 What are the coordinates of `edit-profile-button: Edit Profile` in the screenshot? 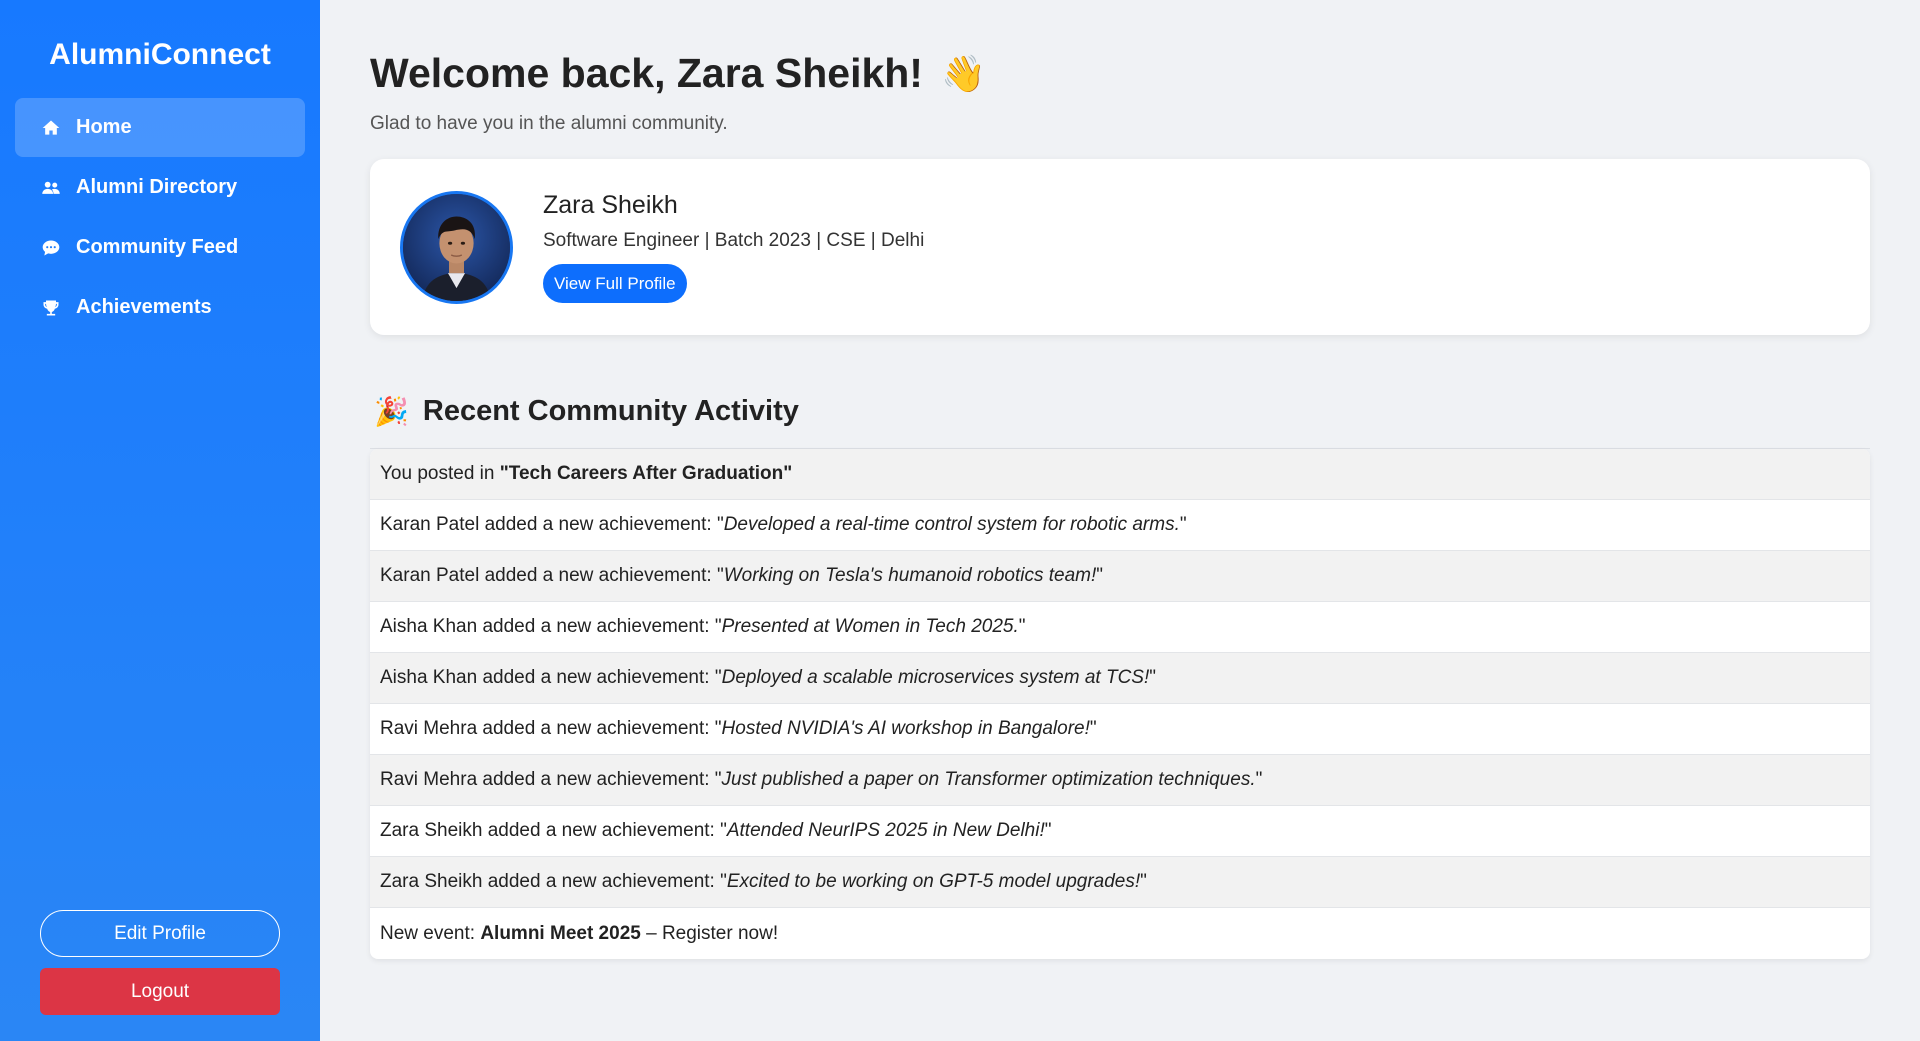 It's located at (160, 933).